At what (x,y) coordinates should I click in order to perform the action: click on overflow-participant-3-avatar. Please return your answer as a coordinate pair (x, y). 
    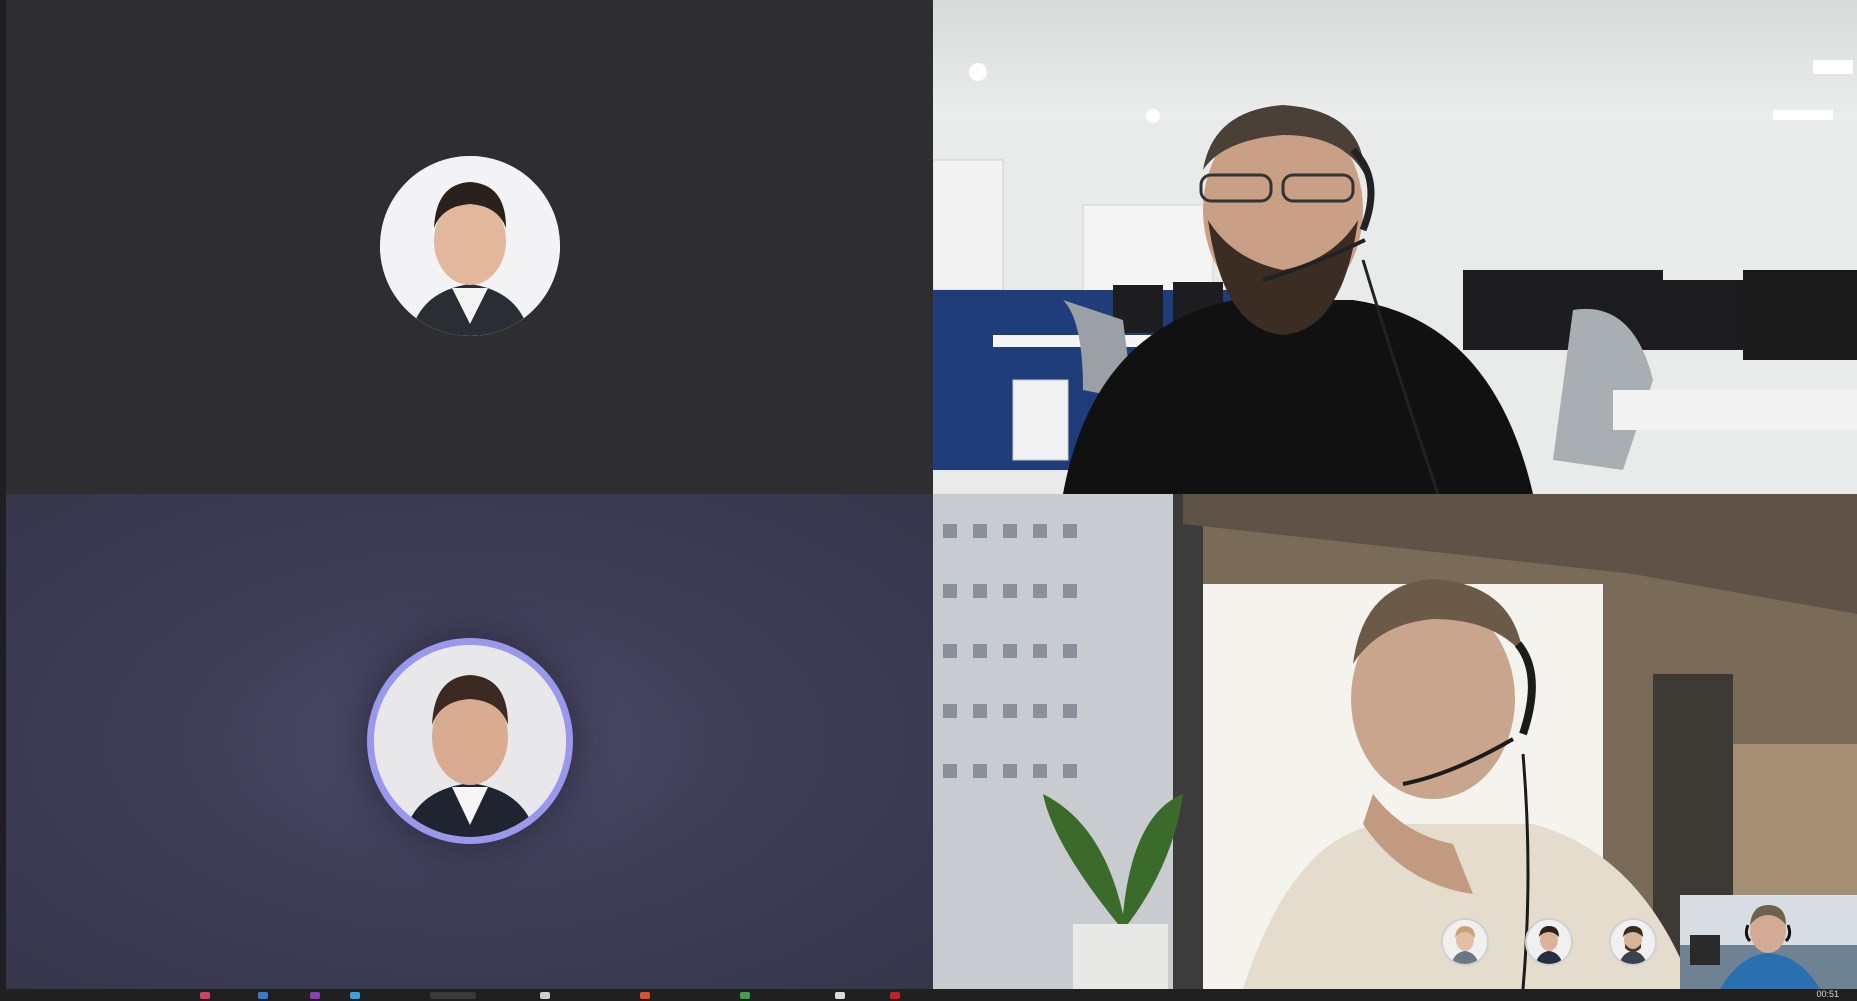
    Looking at the image, I should click on (1633, 942).